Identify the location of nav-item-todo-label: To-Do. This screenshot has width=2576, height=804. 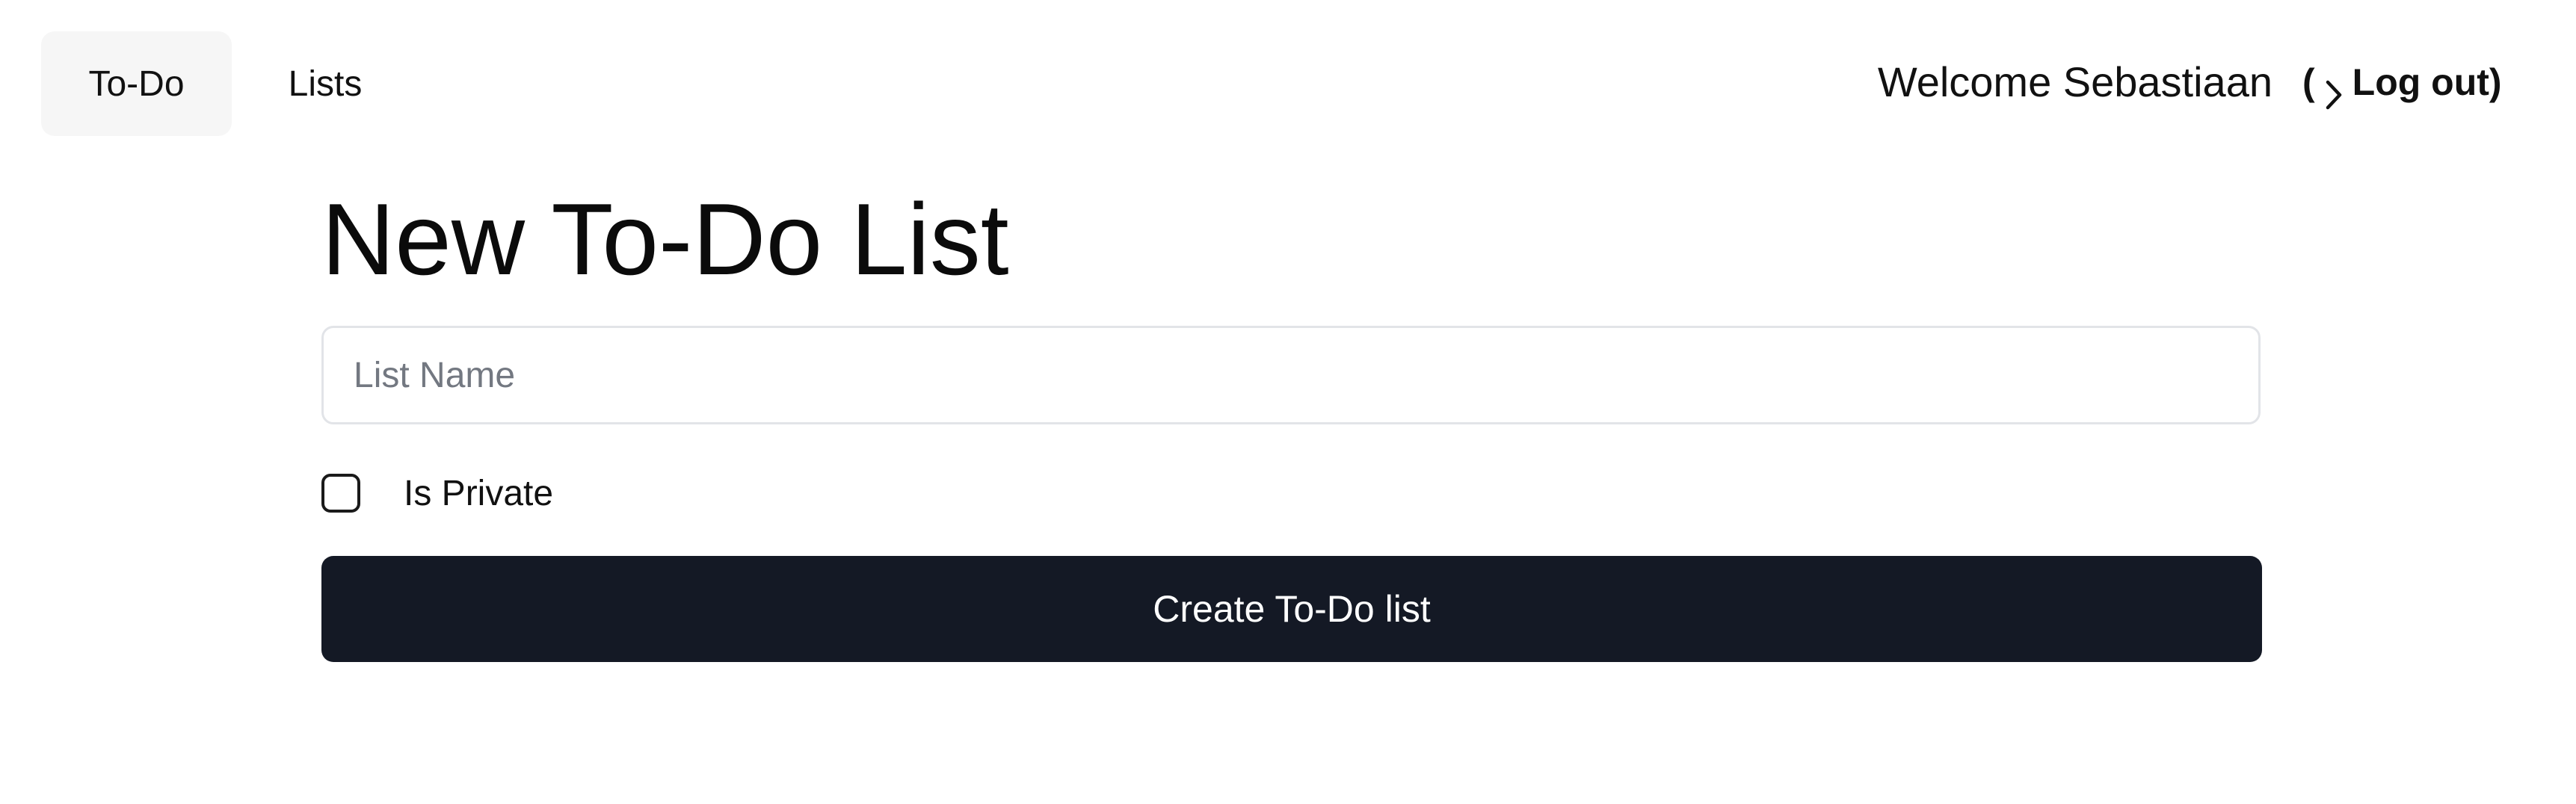
(136, 84).